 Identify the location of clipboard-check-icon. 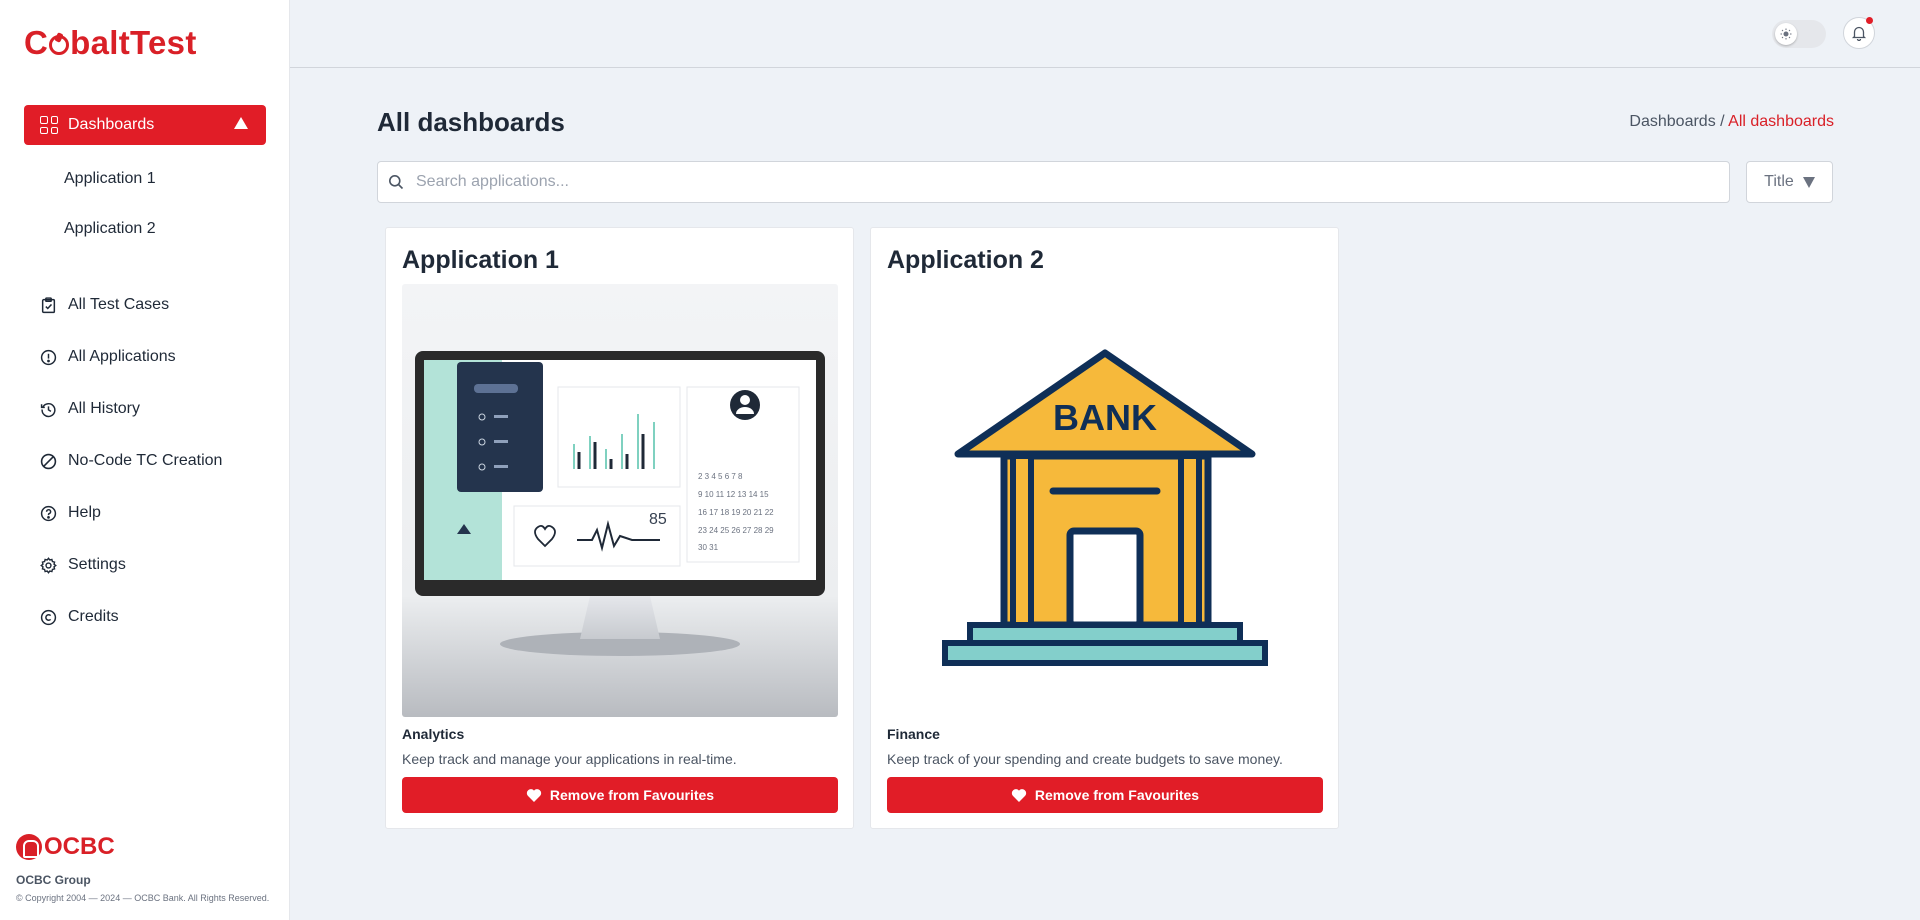
(48, 305).